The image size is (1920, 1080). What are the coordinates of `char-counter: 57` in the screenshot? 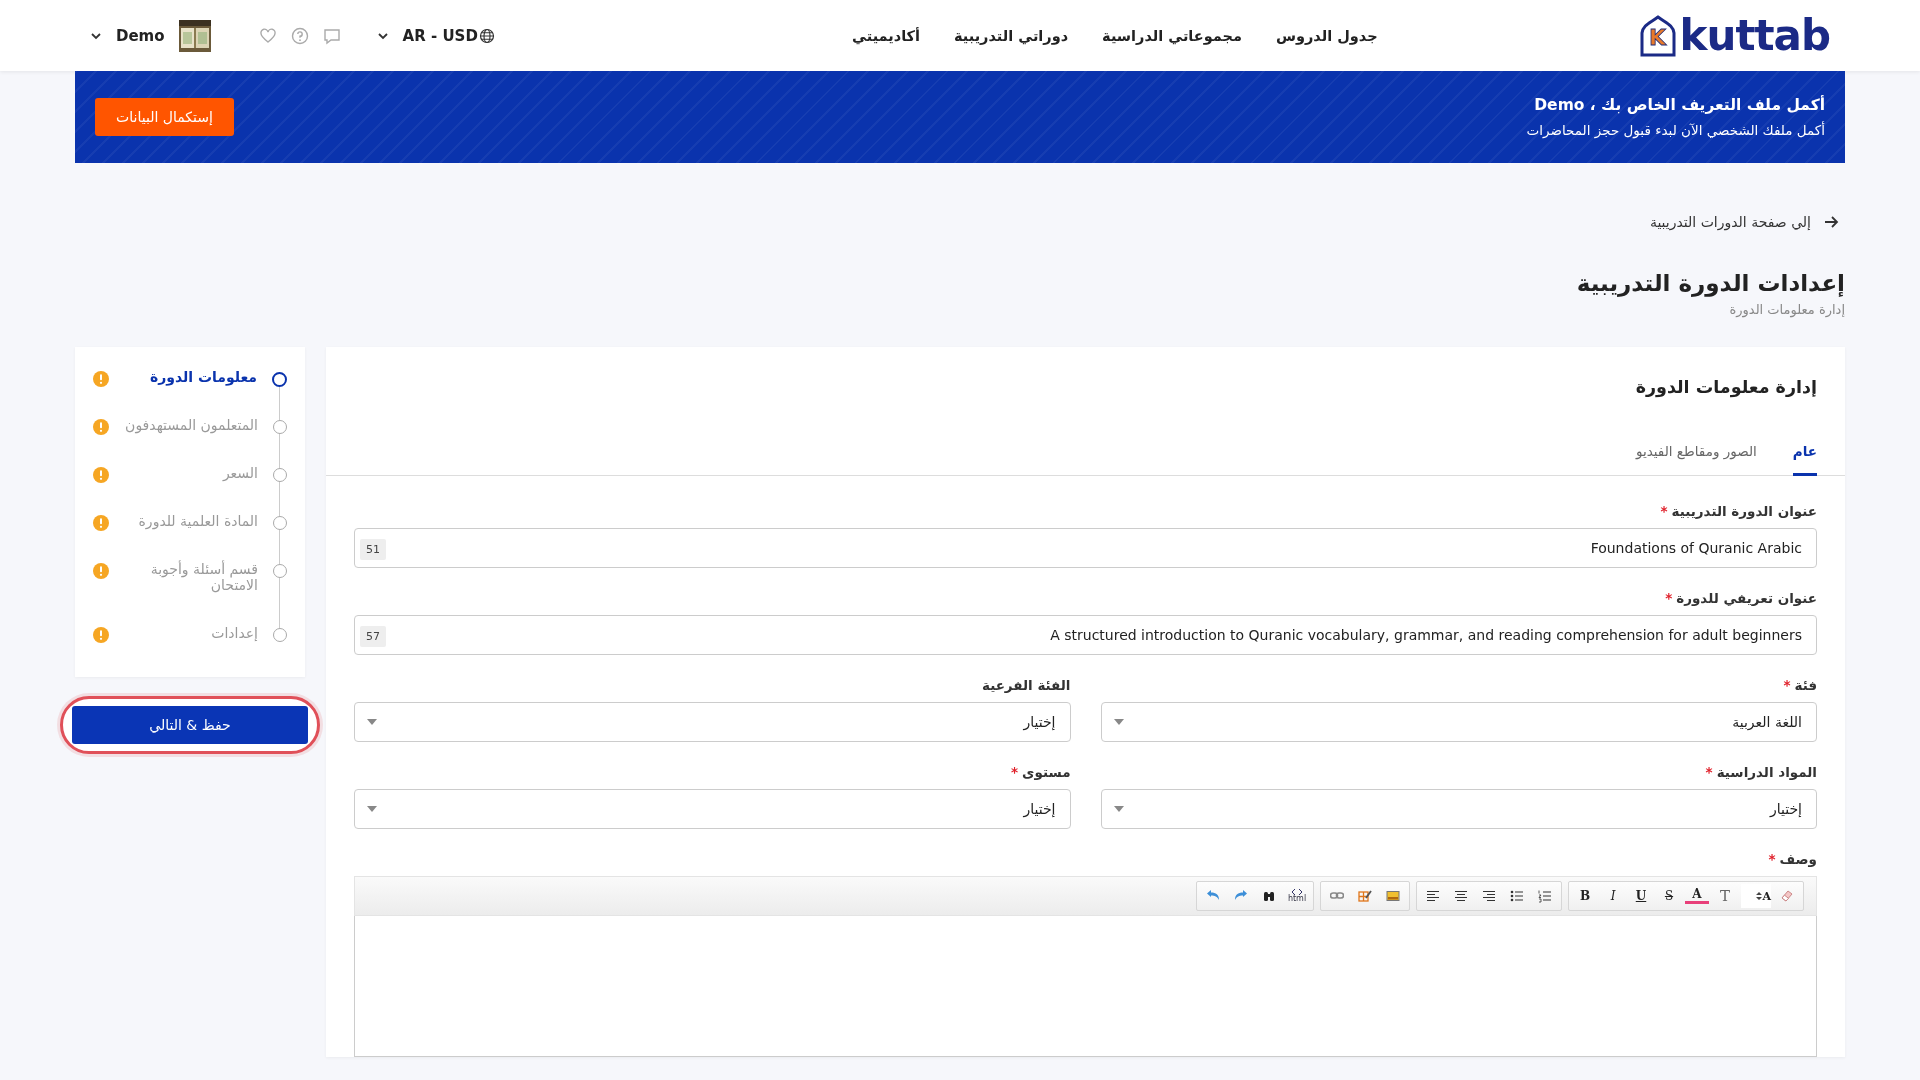 It's located at (373, 636).